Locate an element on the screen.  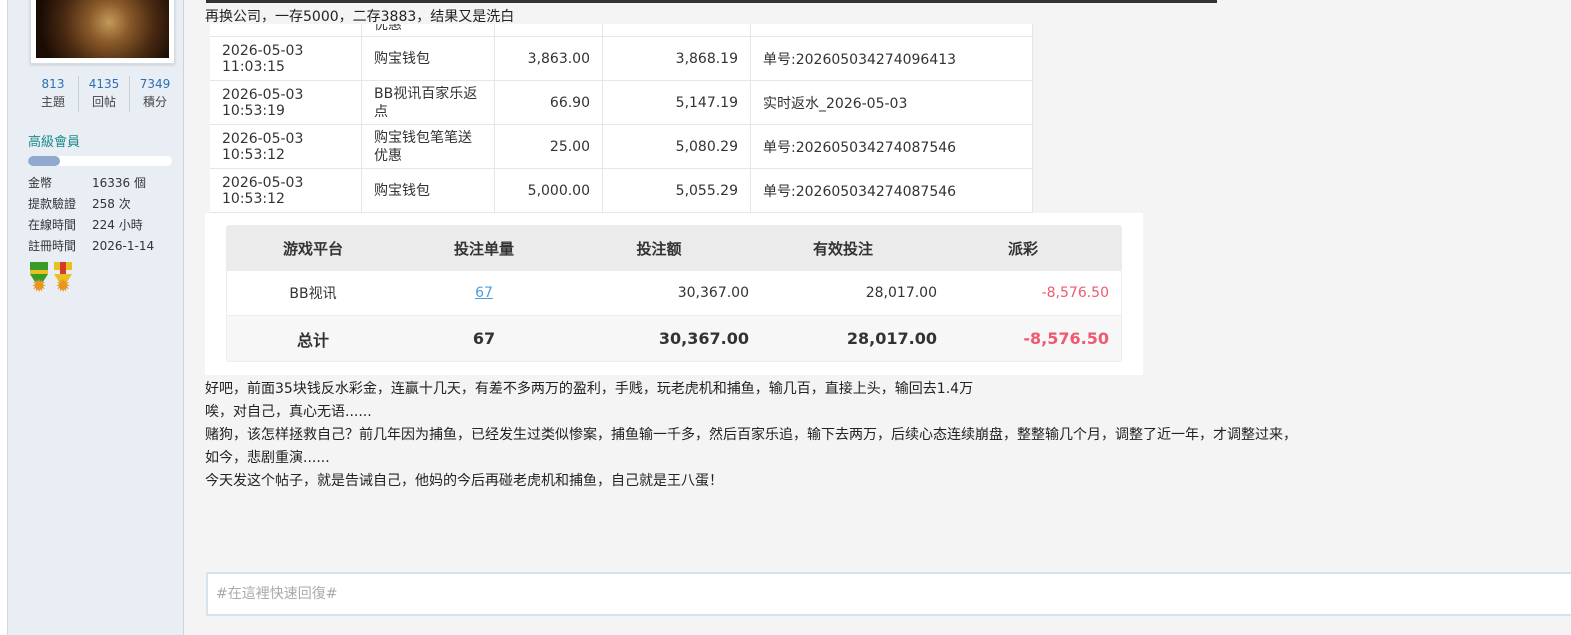
info-value: 224 小時 is located at coordinates (117, 225).